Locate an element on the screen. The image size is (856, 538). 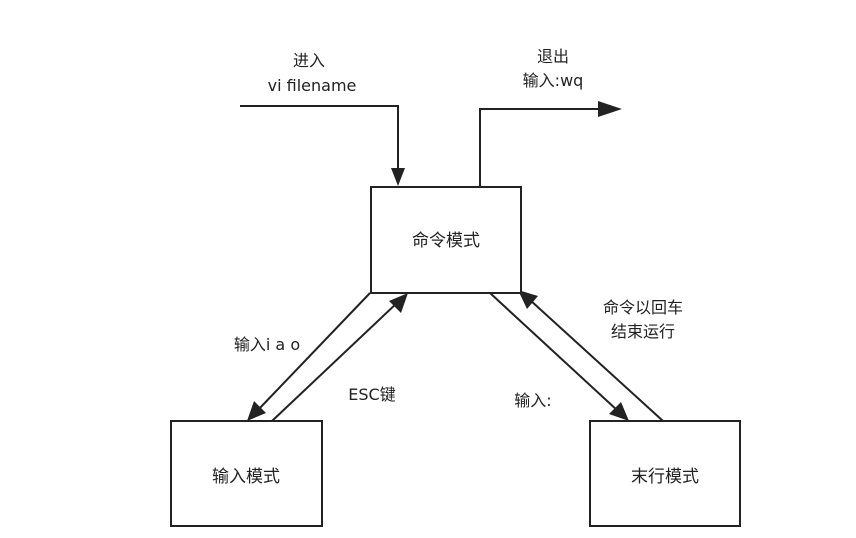
command-mode-label: 命令模式 is located at coordinates (446, 241).